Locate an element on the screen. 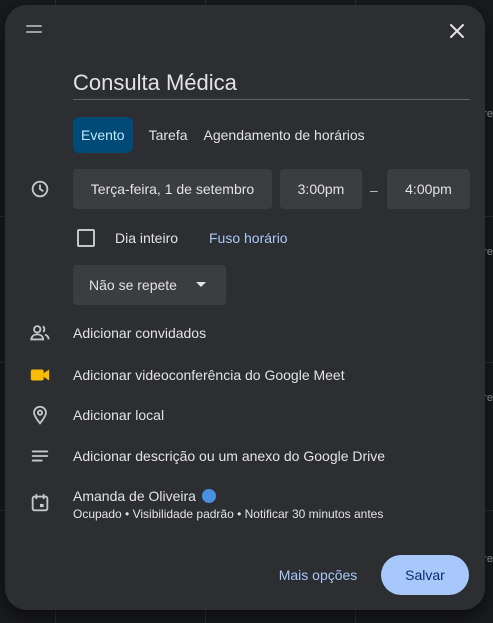 The height and width of the screenshot is (623, 493). people-icon is located at coordinates (40, 333).